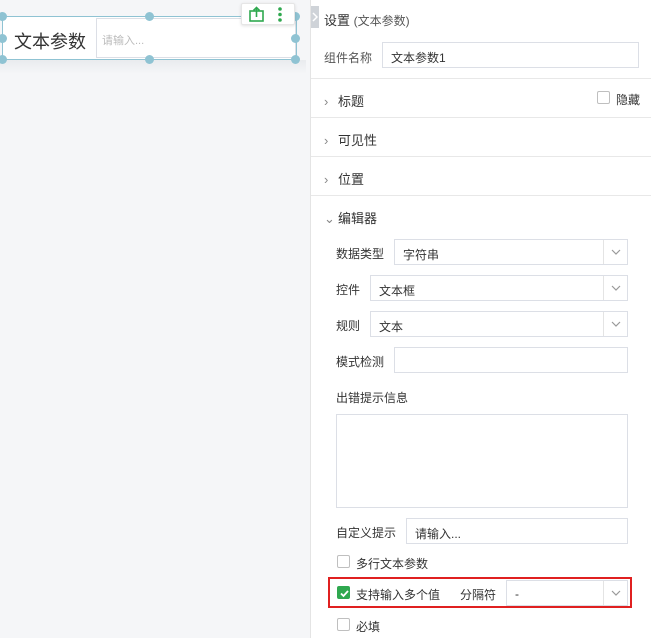 Image resolution: width=651 pixels, height=638 pixels. What do you see at coordinates (482, 461) in the screenshot?
I see `error-message-textarea` at bounding box center [482, 461].